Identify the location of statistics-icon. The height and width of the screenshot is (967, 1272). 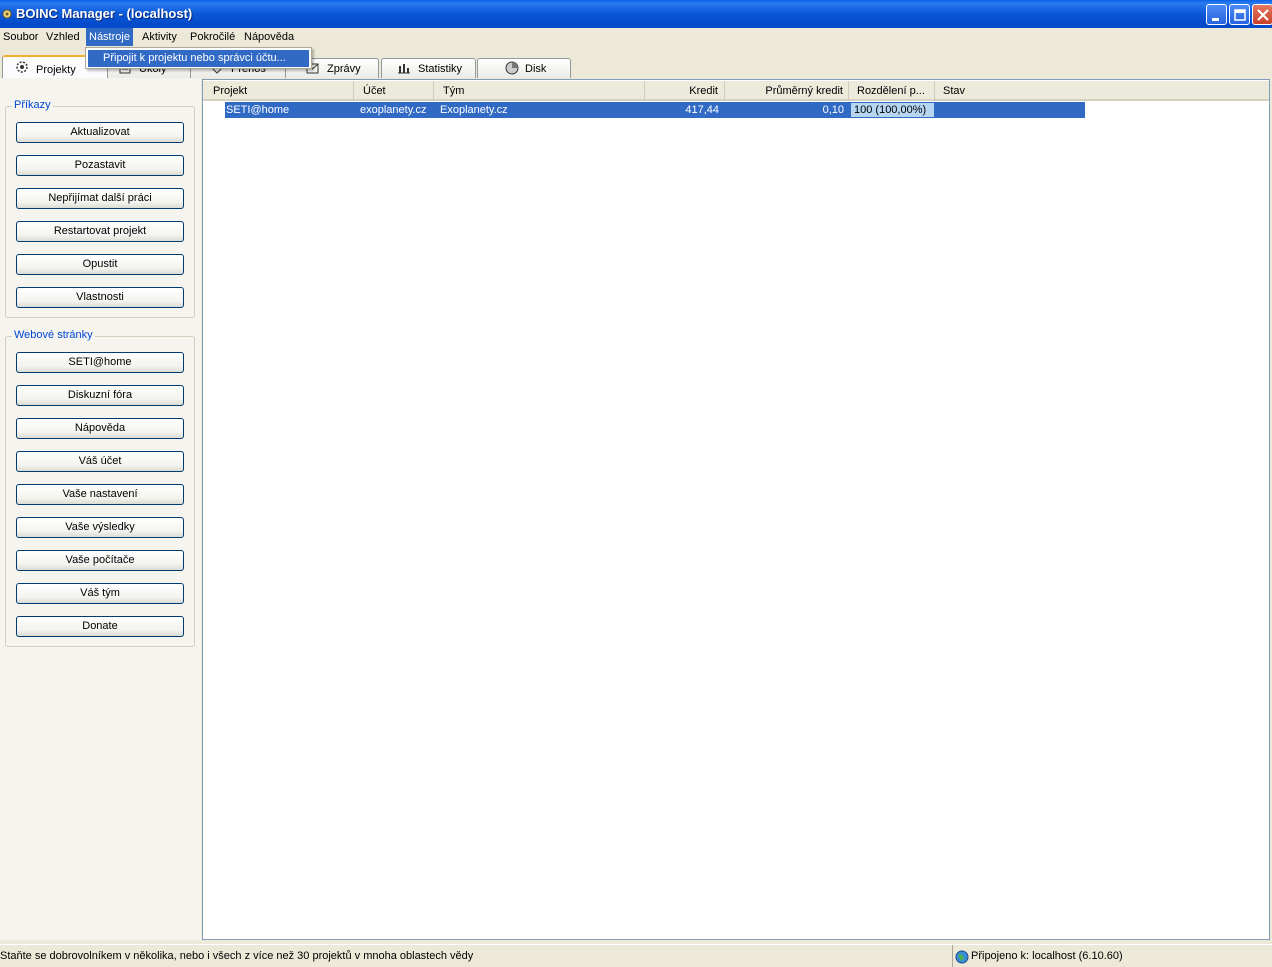
(404, 69).